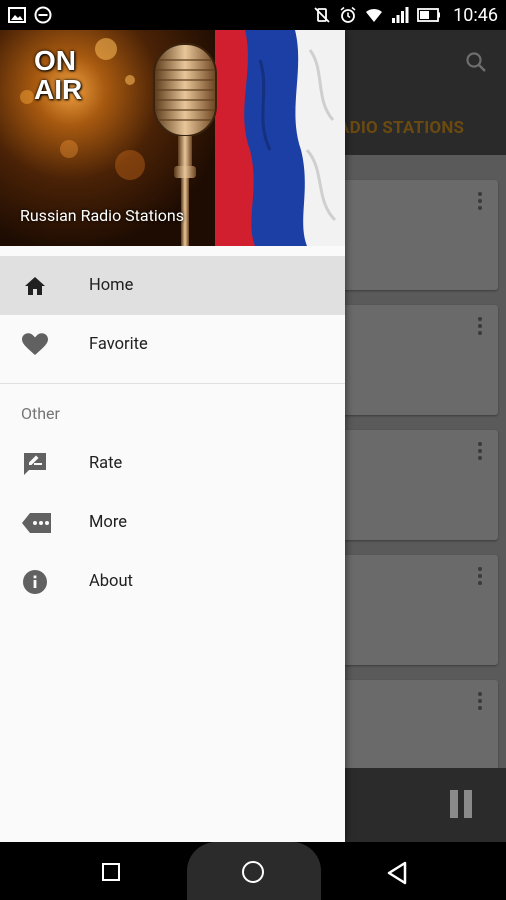 Image resolution: width=506 pixels, height=900 pixels. I want to click on drawer-item-label: Home, so click(111, 285).